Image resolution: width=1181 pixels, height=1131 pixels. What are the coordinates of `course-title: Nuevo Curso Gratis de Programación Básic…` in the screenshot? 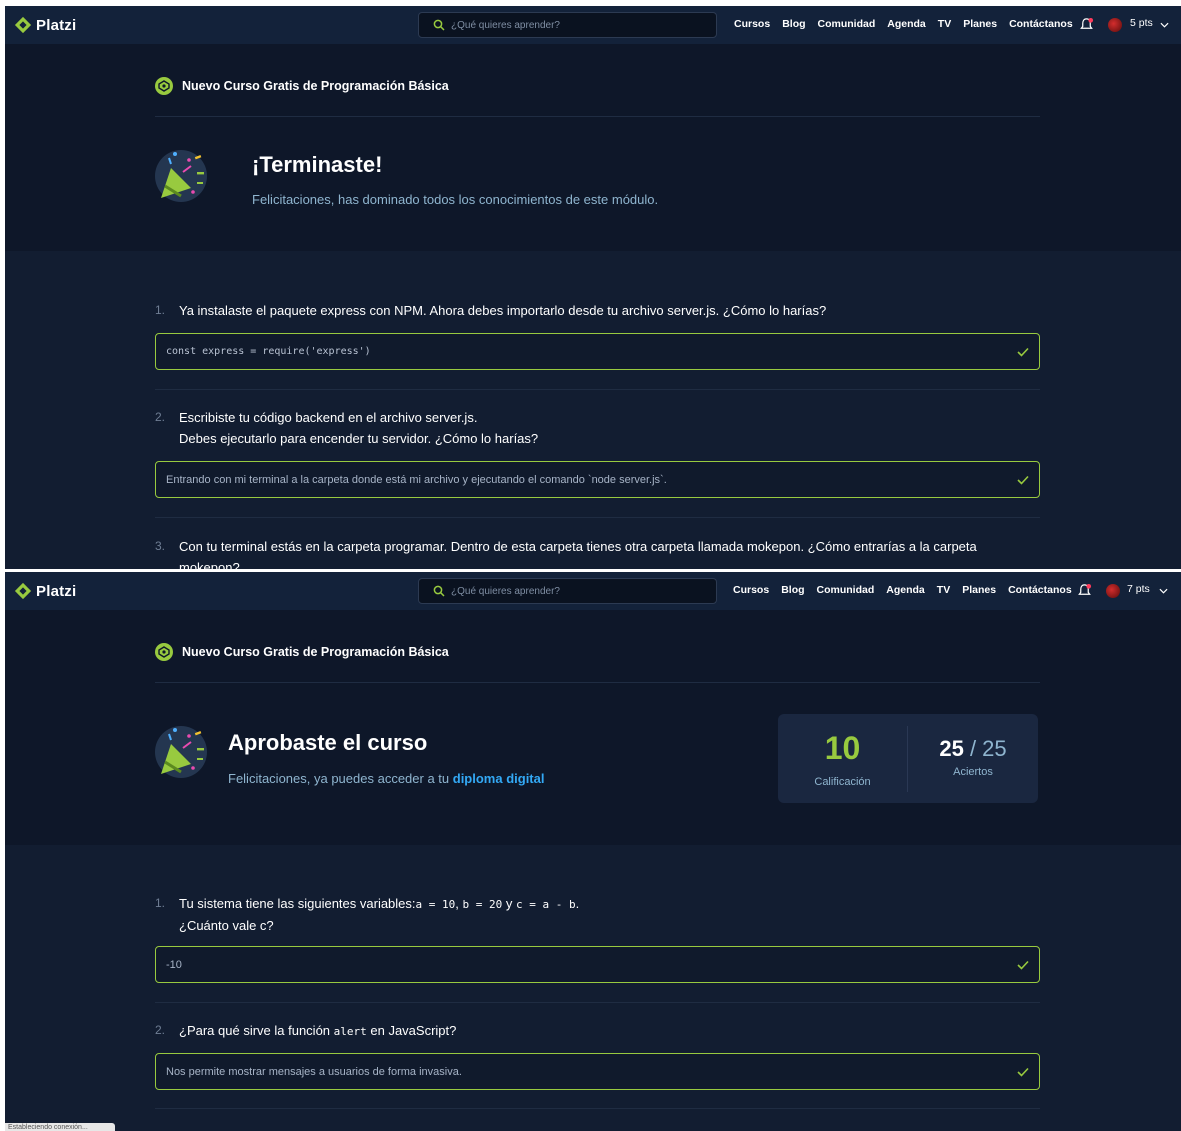 It's located at (315, 86).